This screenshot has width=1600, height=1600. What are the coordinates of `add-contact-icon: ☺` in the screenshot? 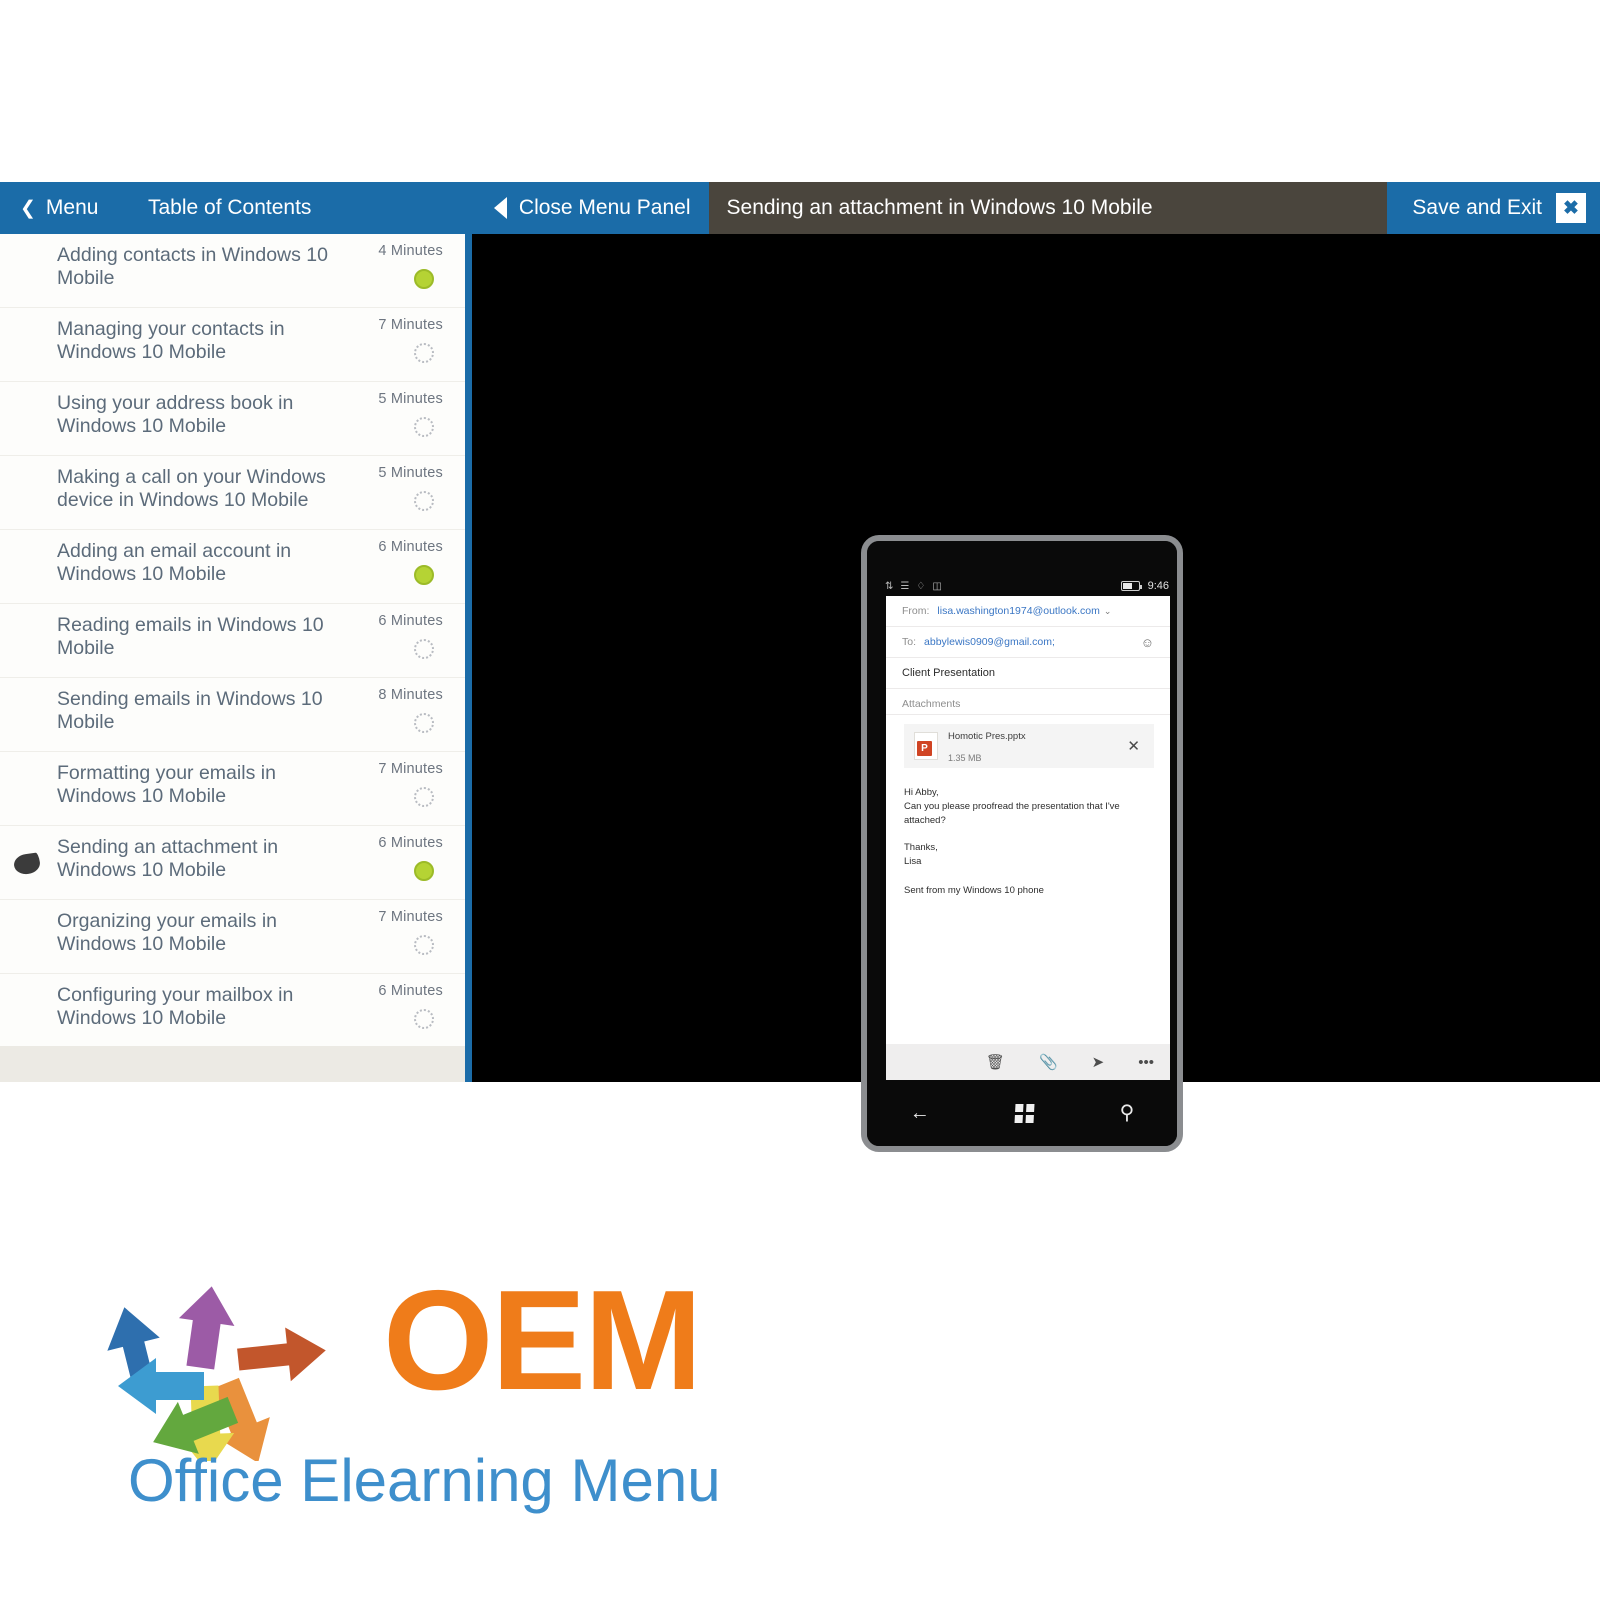 It's located at (1147, 642).